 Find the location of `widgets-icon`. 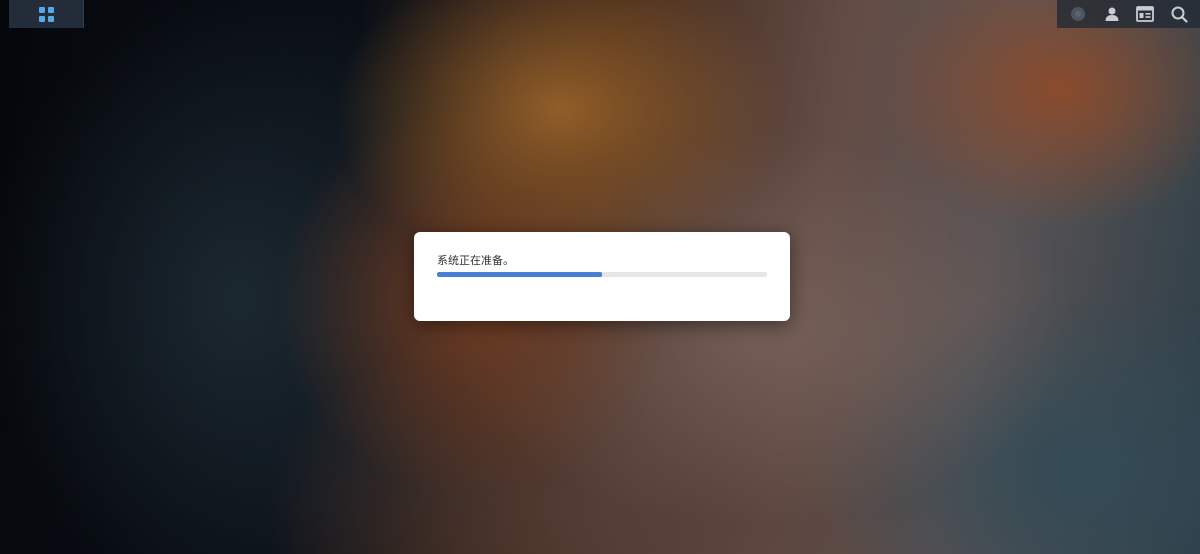

widgets-icon is located at coordinates (1145, 14).